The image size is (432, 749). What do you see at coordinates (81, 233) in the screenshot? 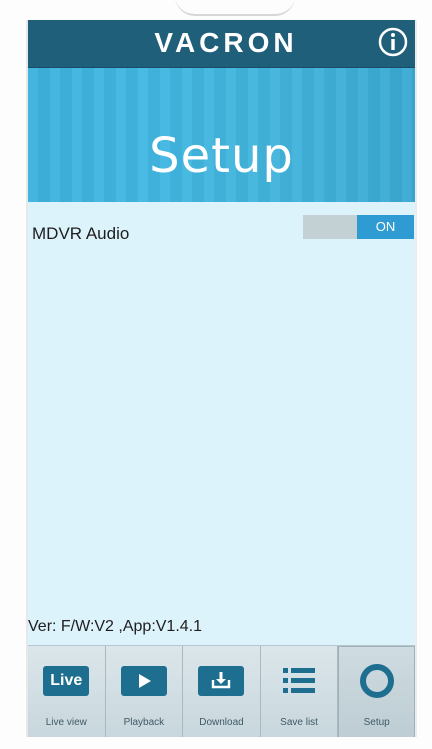
I see `setting-label: MDVR Audio` at bounding box center [81, 233].